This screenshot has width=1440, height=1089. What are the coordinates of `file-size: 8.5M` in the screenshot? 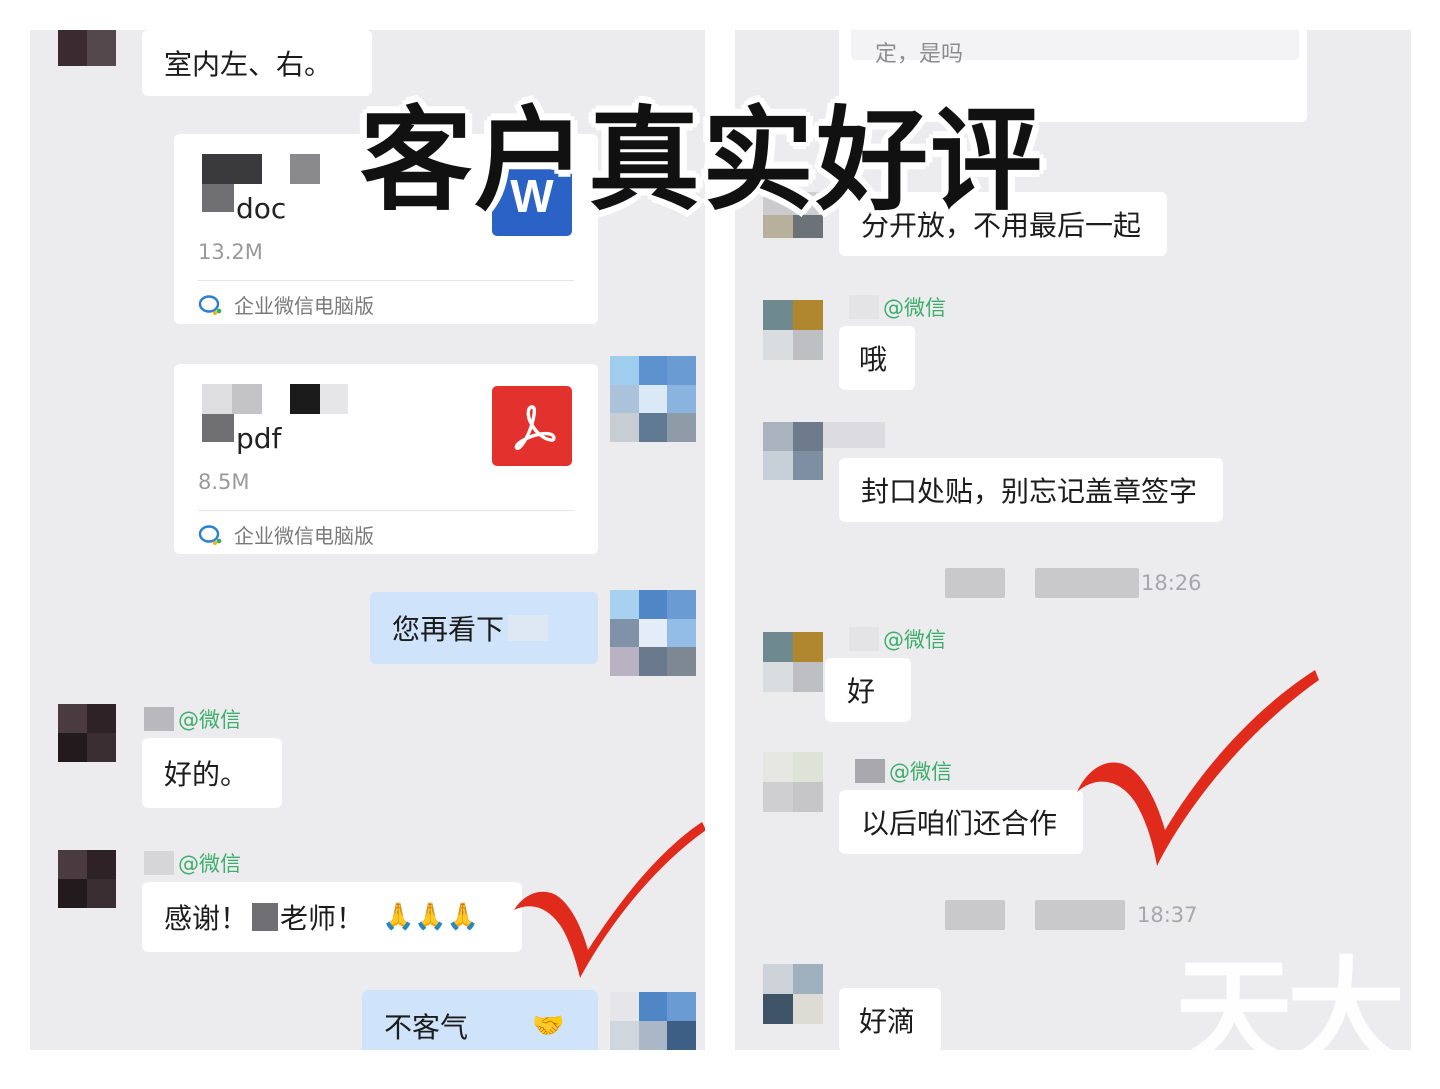 It's located at (224, 482).